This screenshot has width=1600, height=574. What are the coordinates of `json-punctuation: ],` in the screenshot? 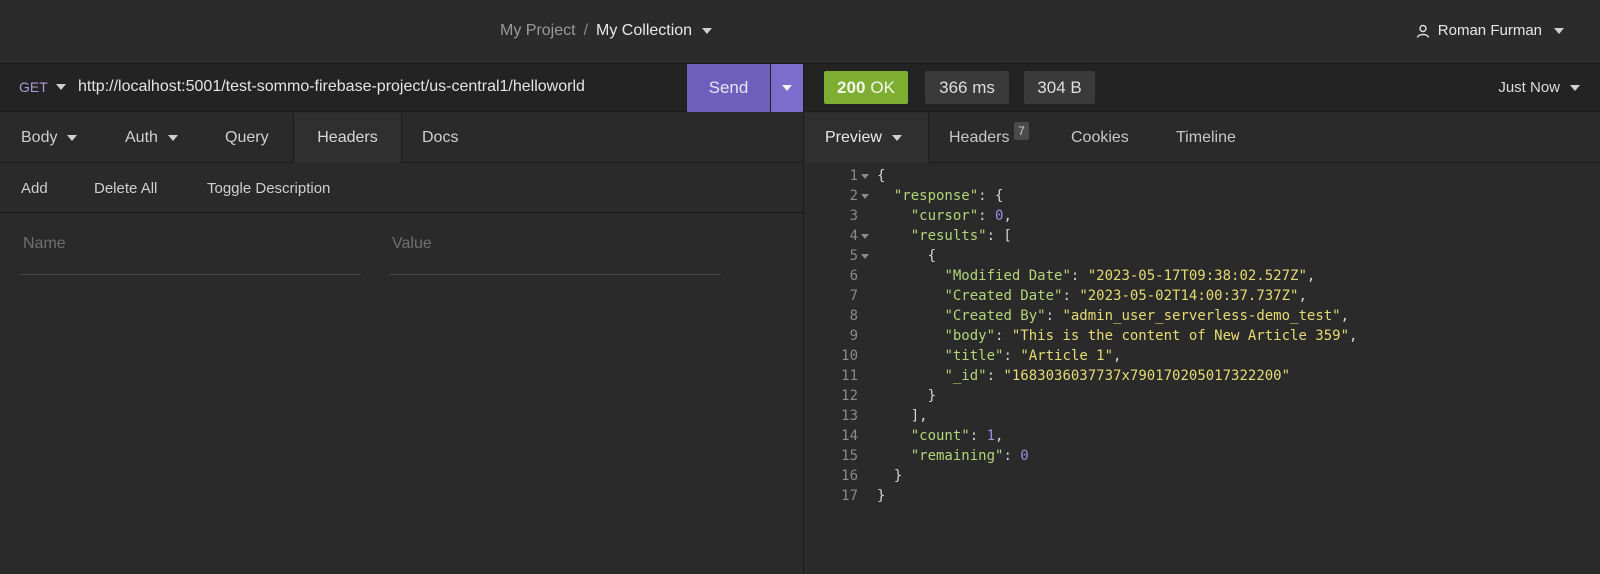 It's located at (919, 416).